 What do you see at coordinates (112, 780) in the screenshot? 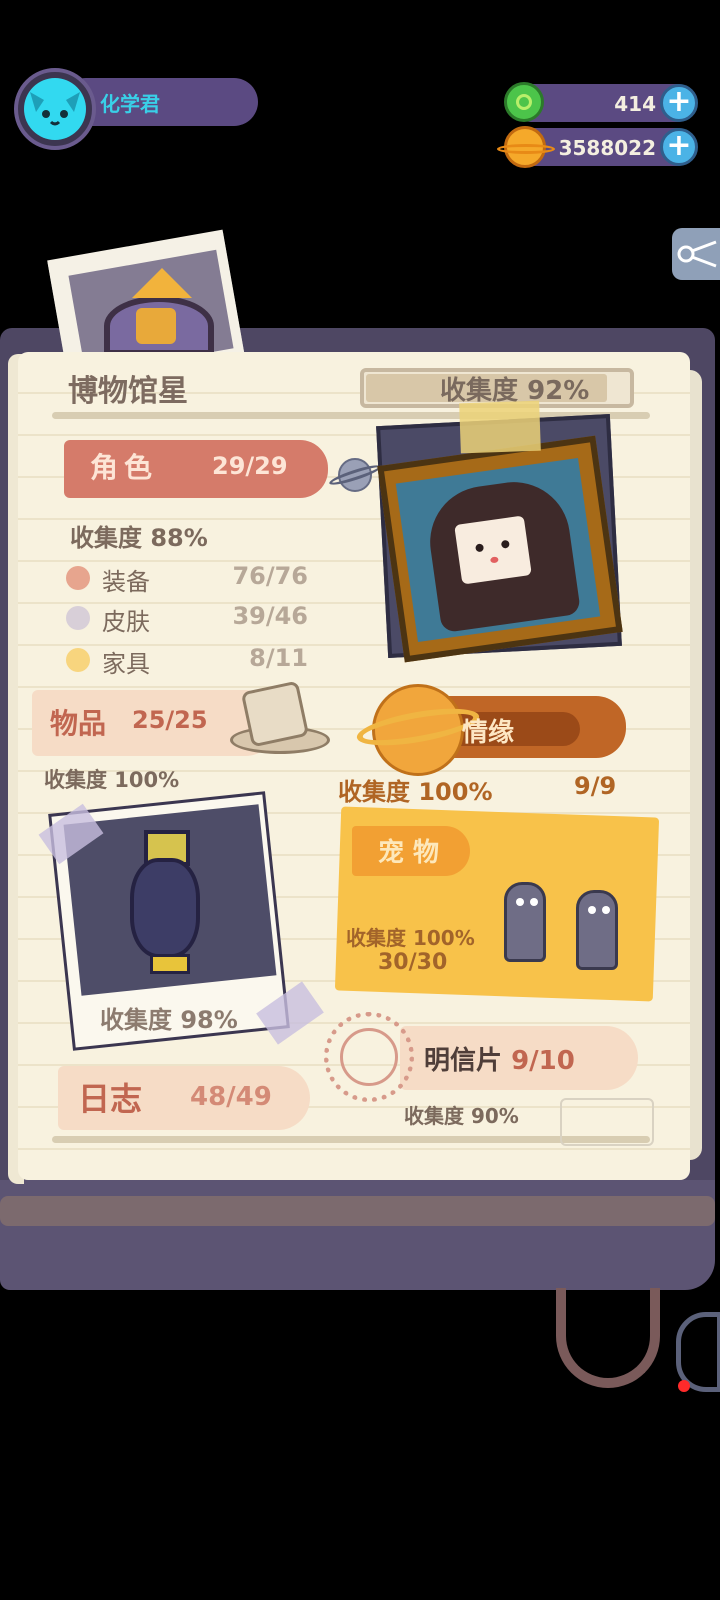
I see `items-collection: 收集度 100%` at bounding box center [112, 780].